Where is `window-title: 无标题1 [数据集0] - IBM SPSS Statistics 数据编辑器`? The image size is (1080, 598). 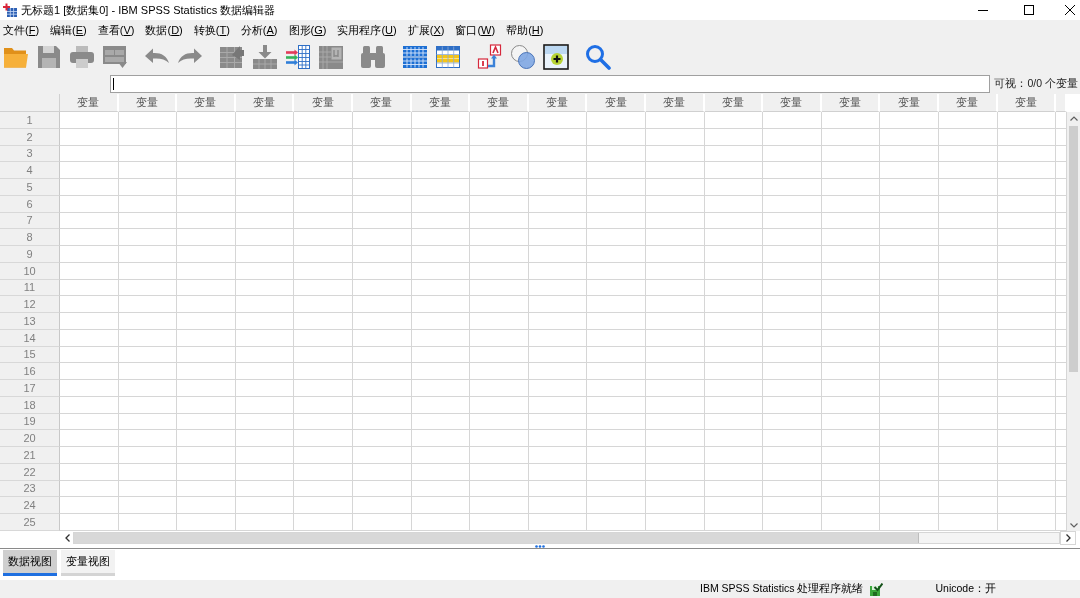
window-title: 无标题1 [数据集0] - IBM SPSS Statistics 数据编辑器 is located at coordinates (148, 10).